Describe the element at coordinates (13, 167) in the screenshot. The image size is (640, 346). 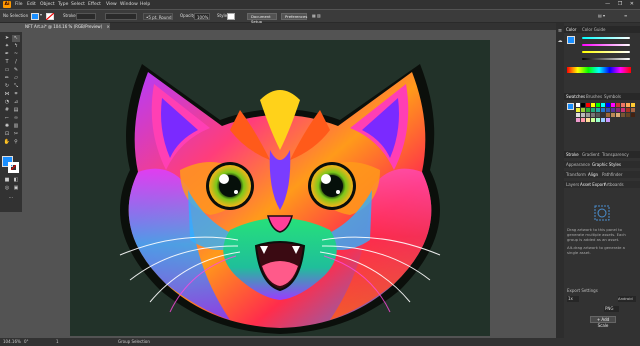
I see `stroke-color-box` at that location.